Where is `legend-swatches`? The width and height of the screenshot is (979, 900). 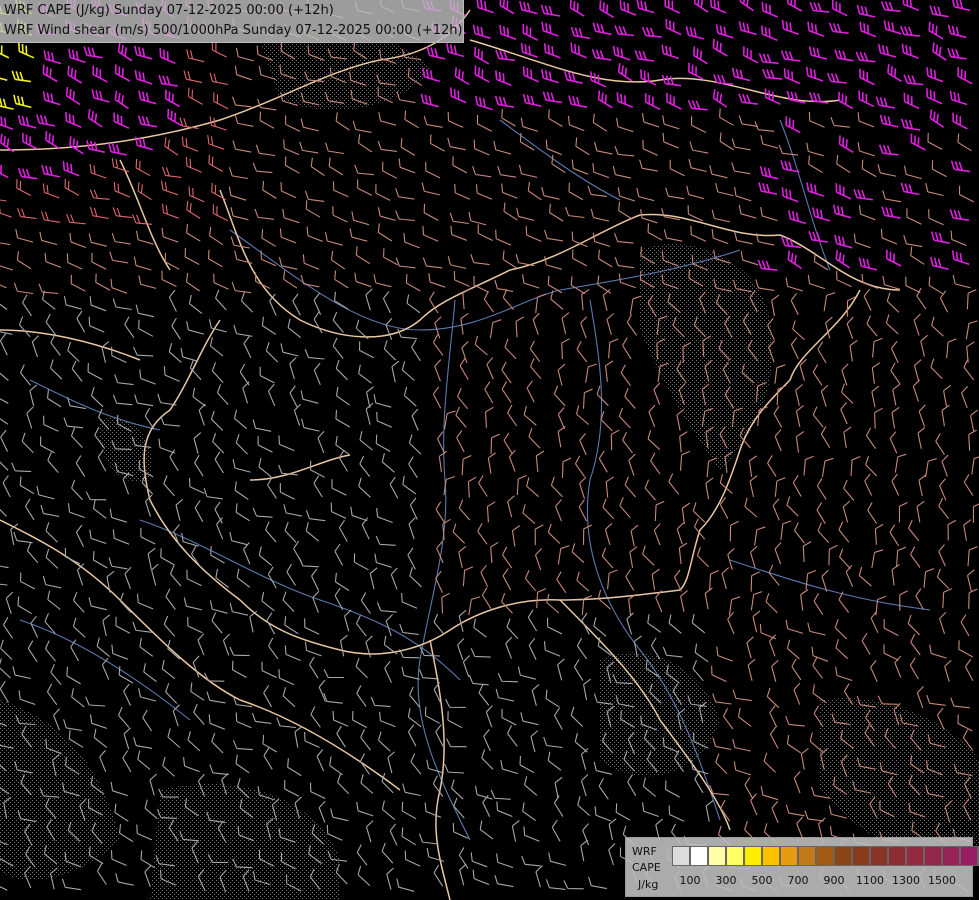
legend-swatches is located at coordinates (825, 856).